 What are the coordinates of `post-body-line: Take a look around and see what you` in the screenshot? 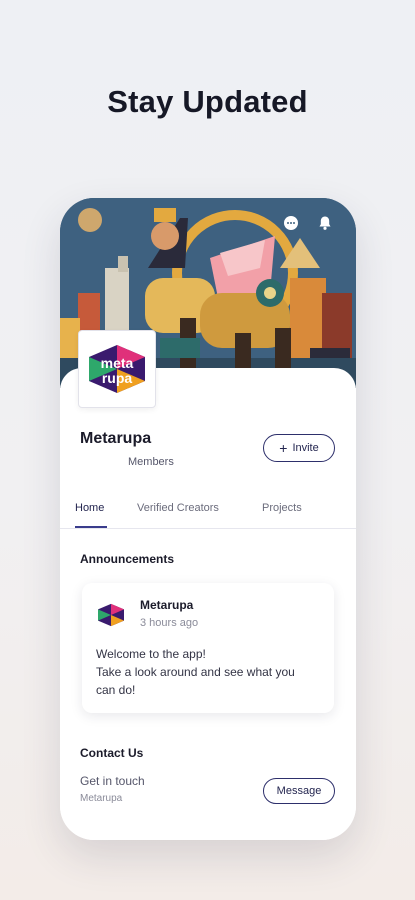 It's located at (195, 672).